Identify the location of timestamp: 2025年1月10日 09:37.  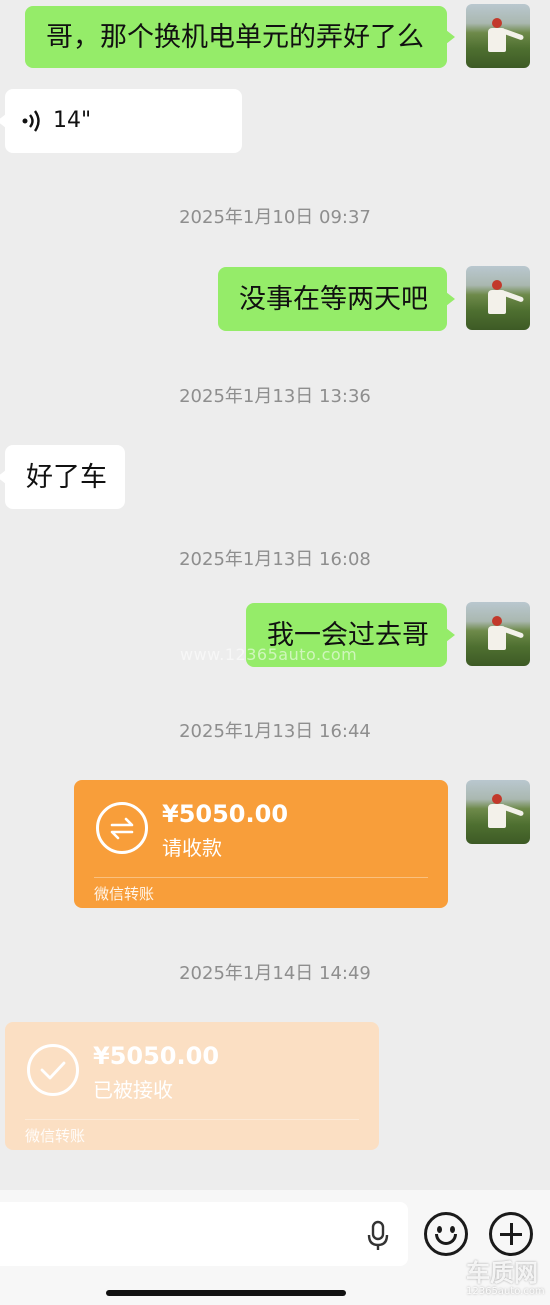
(275, 217).